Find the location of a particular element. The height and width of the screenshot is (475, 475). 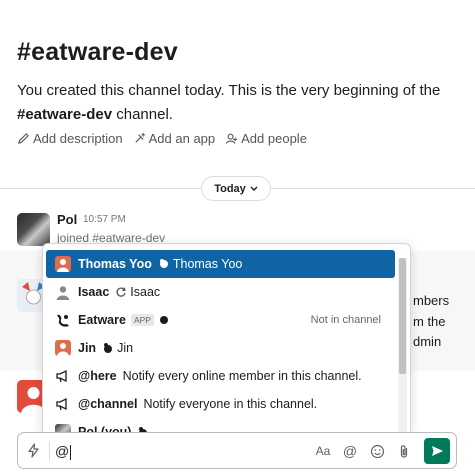

mention-realname: Jin is located at coordinates (125, 348).